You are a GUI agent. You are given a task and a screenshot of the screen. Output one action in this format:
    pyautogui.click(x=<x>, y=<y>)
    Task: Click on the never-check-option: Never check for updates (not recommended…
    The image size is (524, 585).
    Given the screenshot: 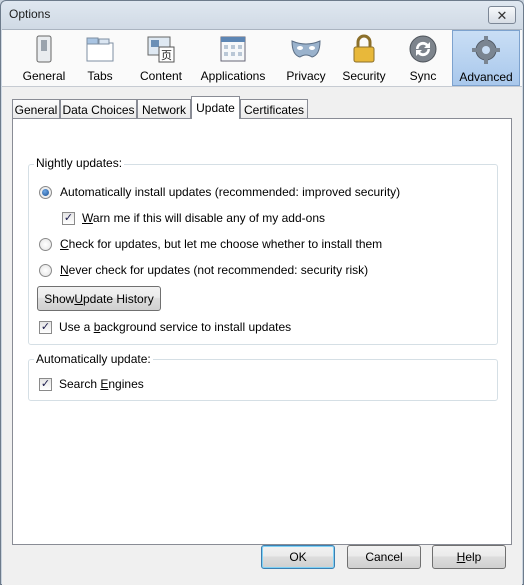 What is the action you would take?
    pyautogui.click(x=203, y=270)
    